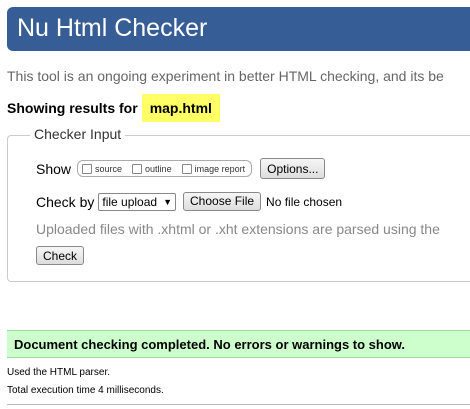  I want to click on option-outline: outline, so click(152, 168).